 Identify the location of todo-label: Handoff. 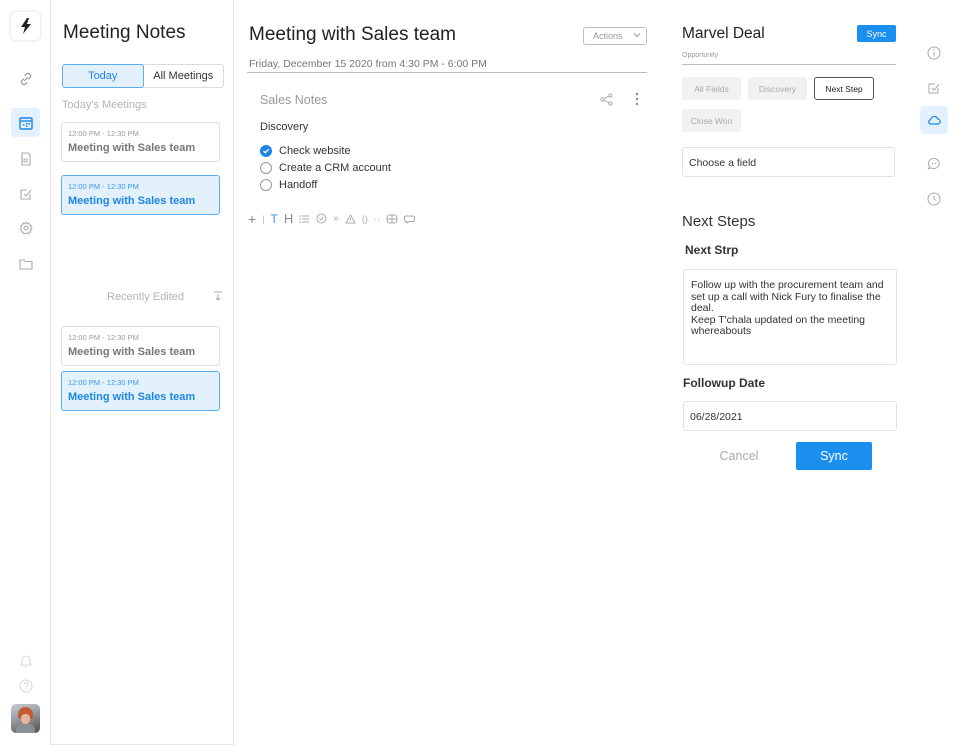
(298, 185).